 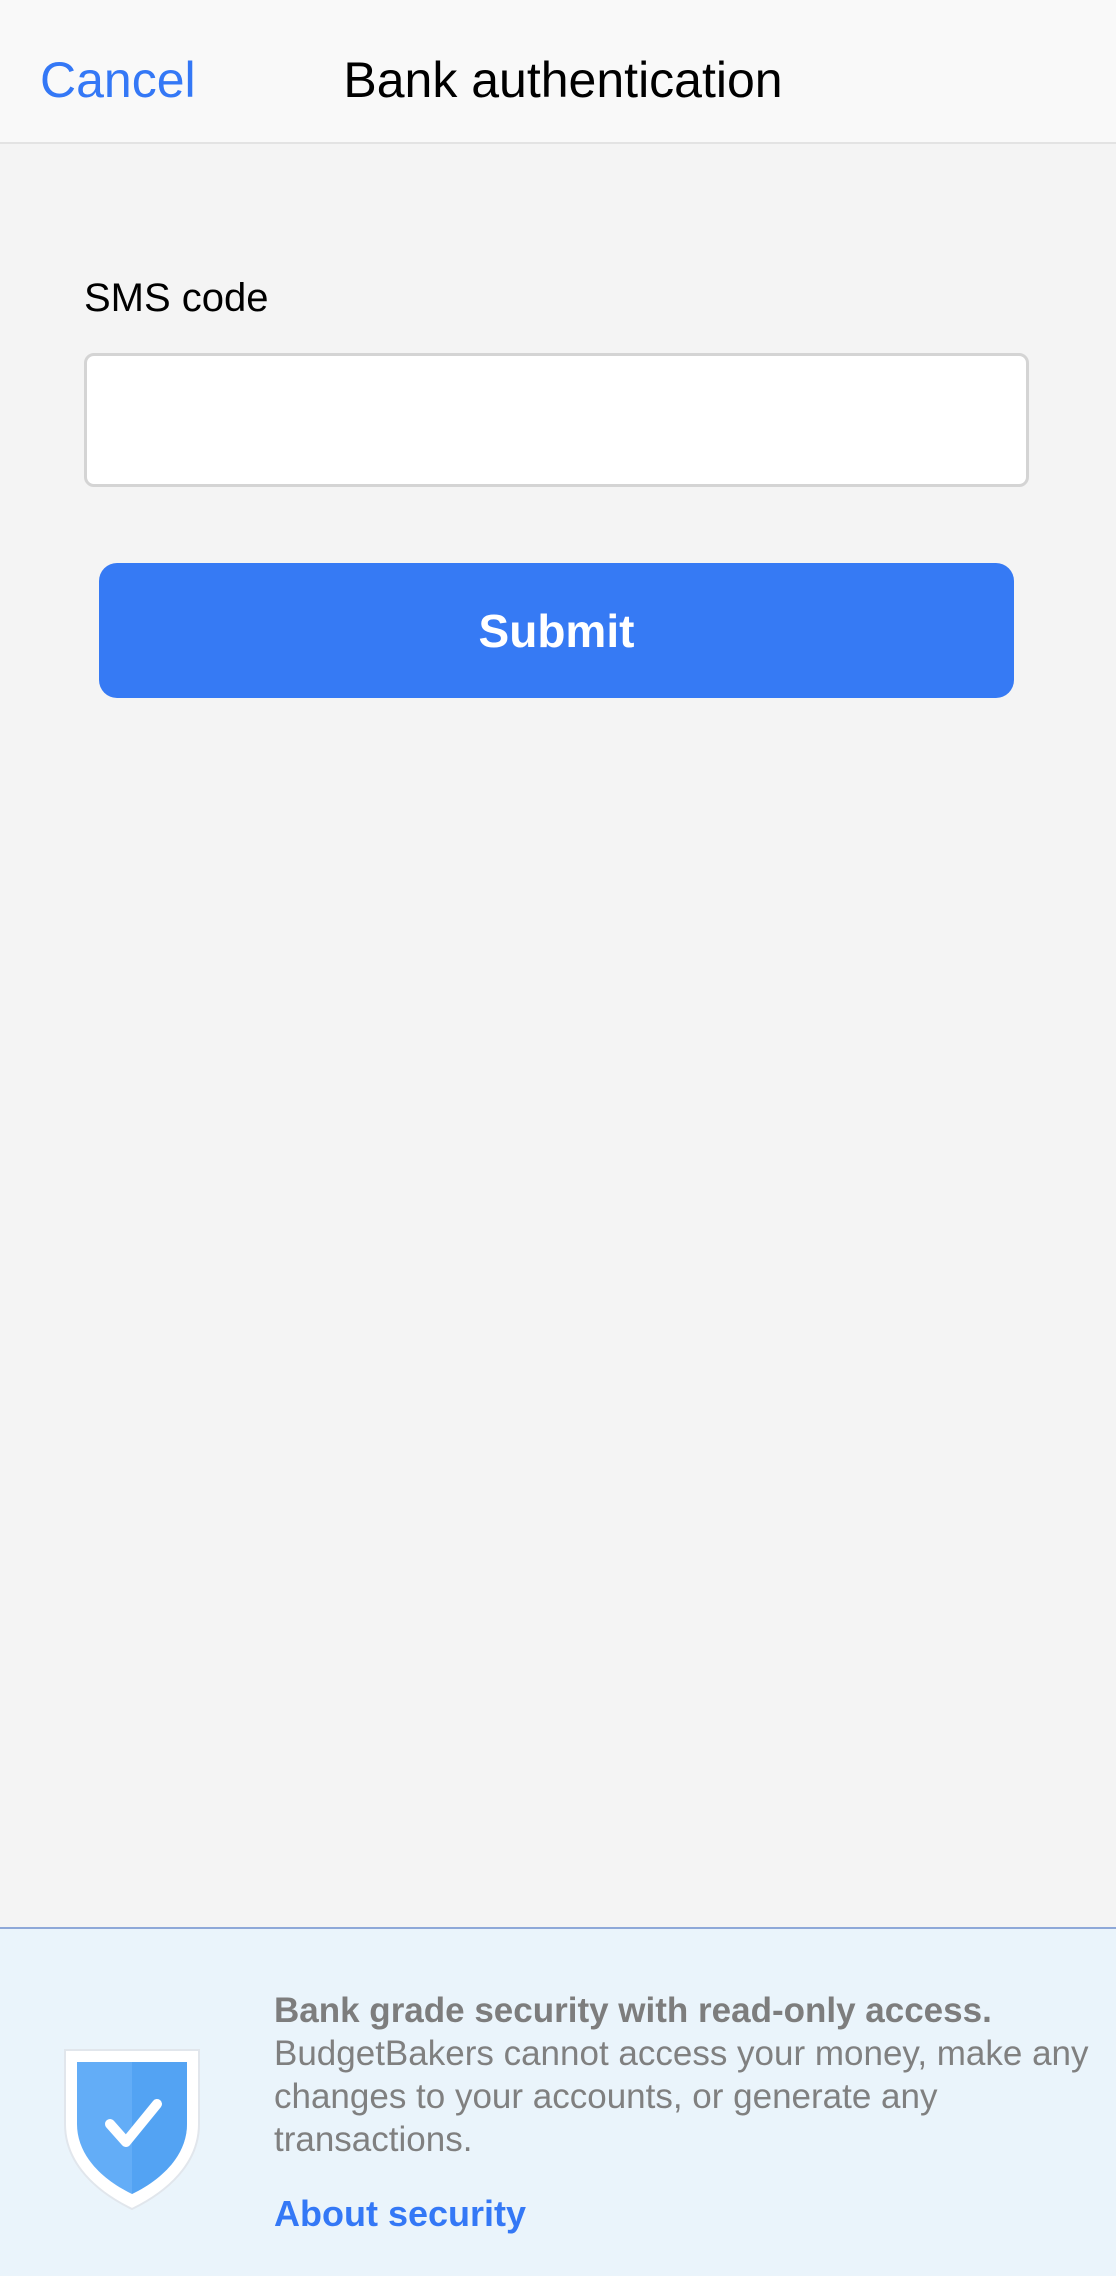 What do you see at coordinates (176, 298) in the screenshot?
I see `sms-code-label: SMS code` at bounding box center [176, 298].